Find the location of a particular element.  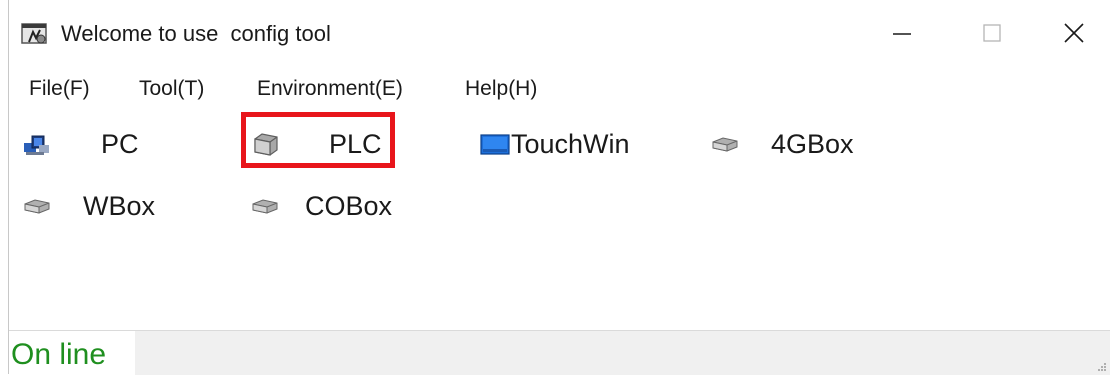

close-button is located at coordinates (1074, 33).